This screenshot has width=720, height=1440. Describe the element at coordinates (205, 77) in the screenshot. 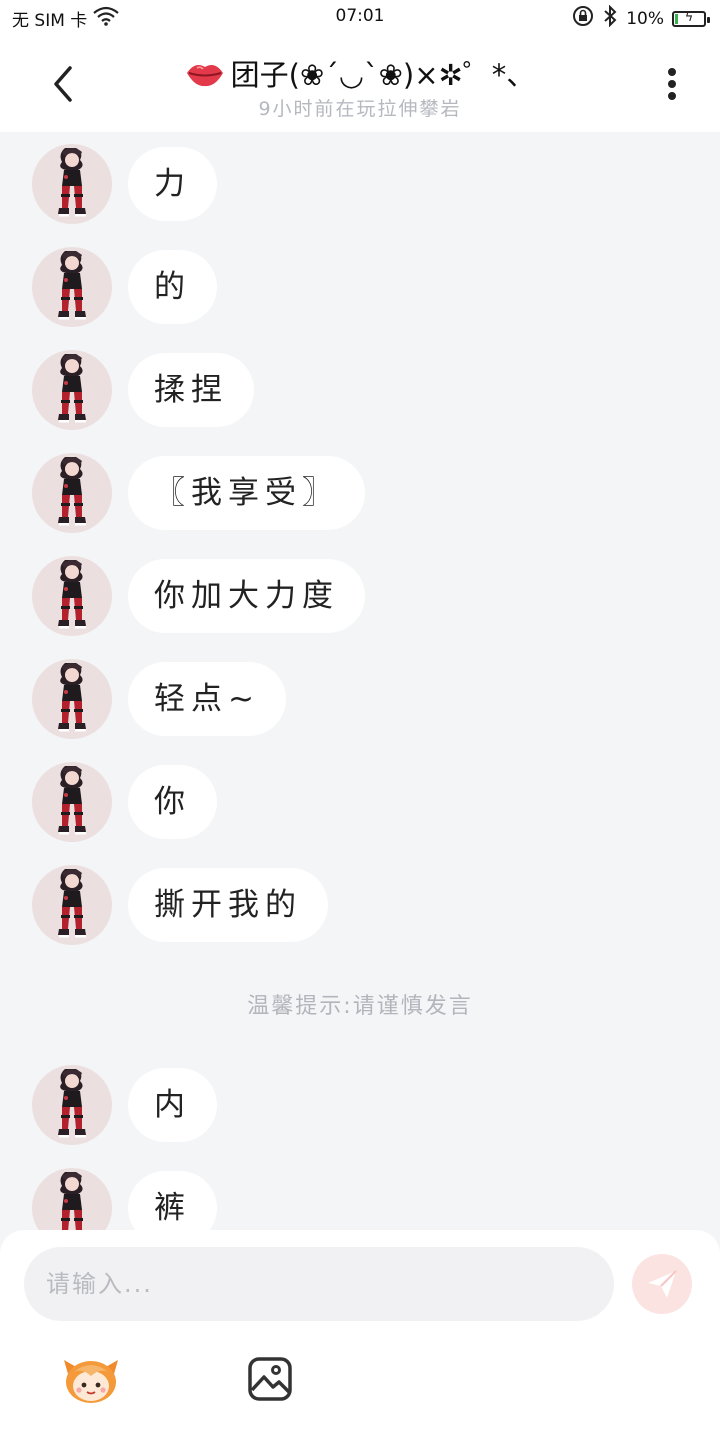

I see `lips-icon` at that location.